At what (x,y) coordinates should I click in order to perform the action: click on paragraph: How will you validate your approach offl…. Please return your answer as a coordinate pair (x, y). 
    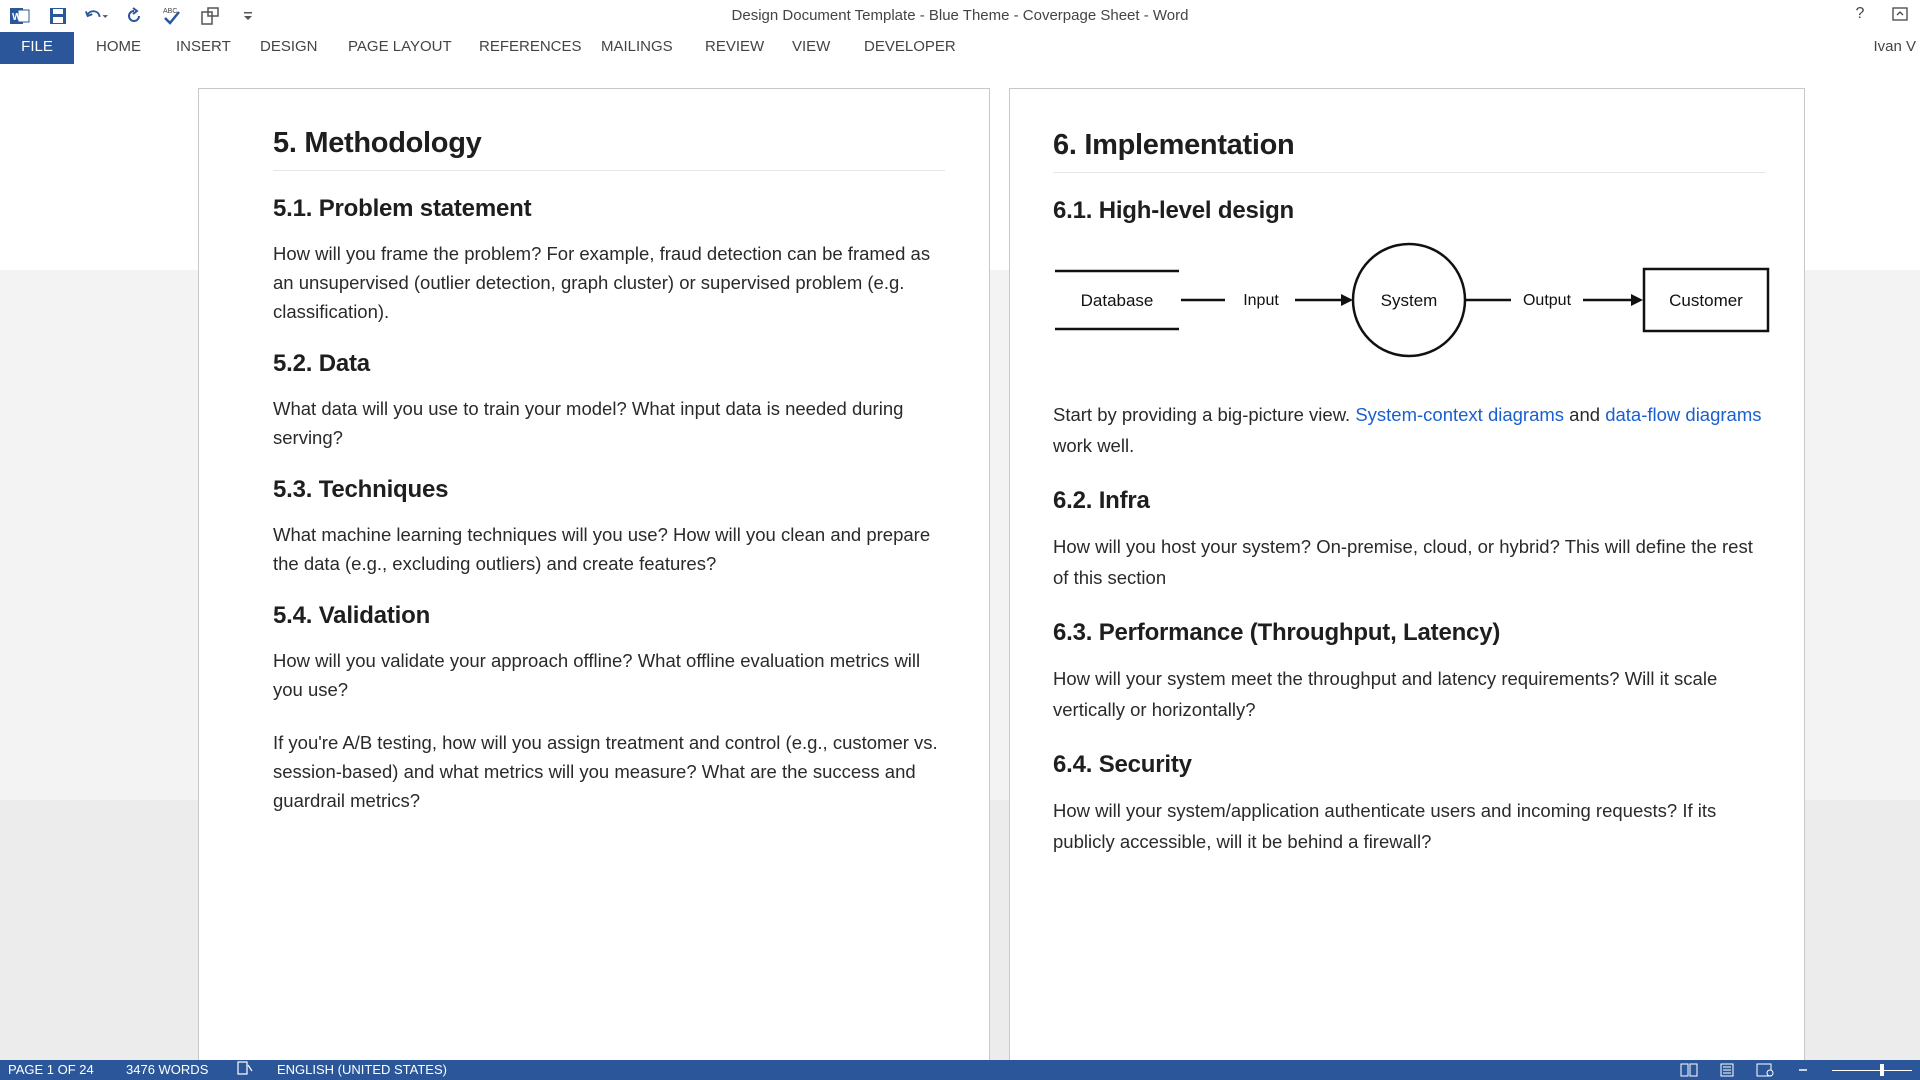
    Looking at the image, I should click on (597, 675).